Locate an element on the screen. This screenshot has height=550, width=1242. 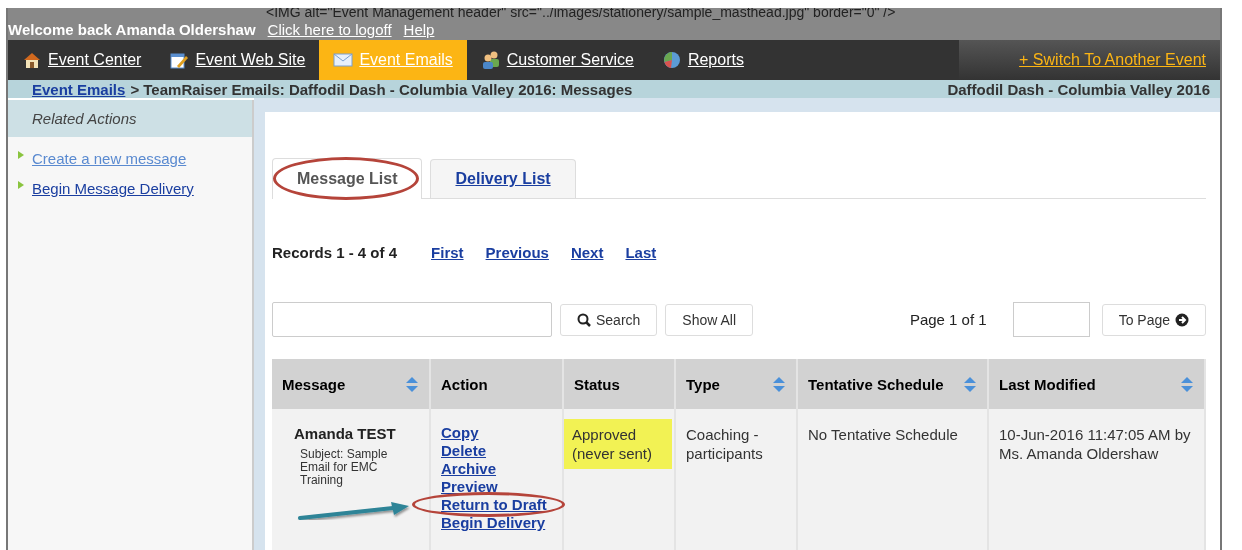
tab: Delivery List is located at coordinates (503, 178).